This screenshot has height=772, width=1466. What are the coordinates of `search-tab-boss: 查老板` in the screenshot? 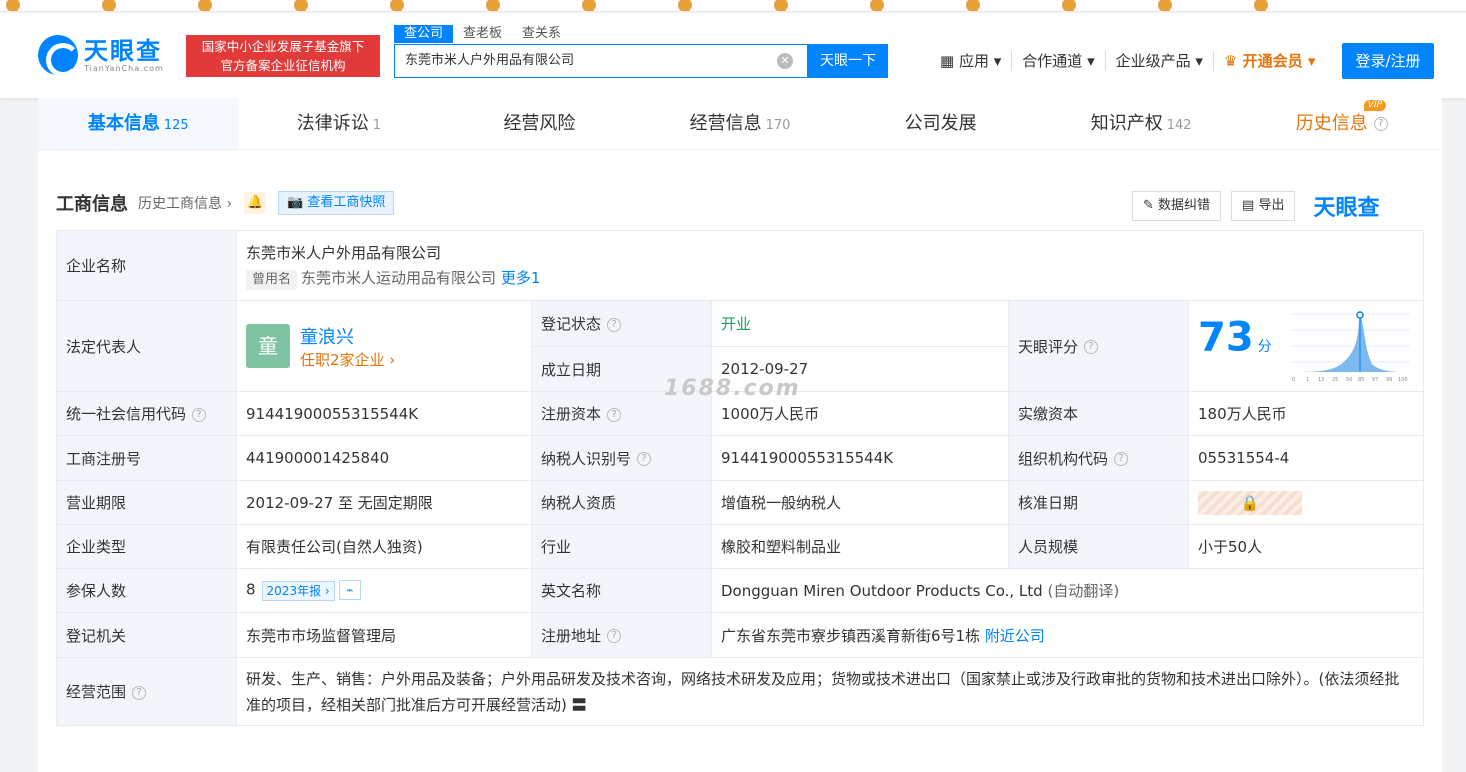 It's located at (482, 34).